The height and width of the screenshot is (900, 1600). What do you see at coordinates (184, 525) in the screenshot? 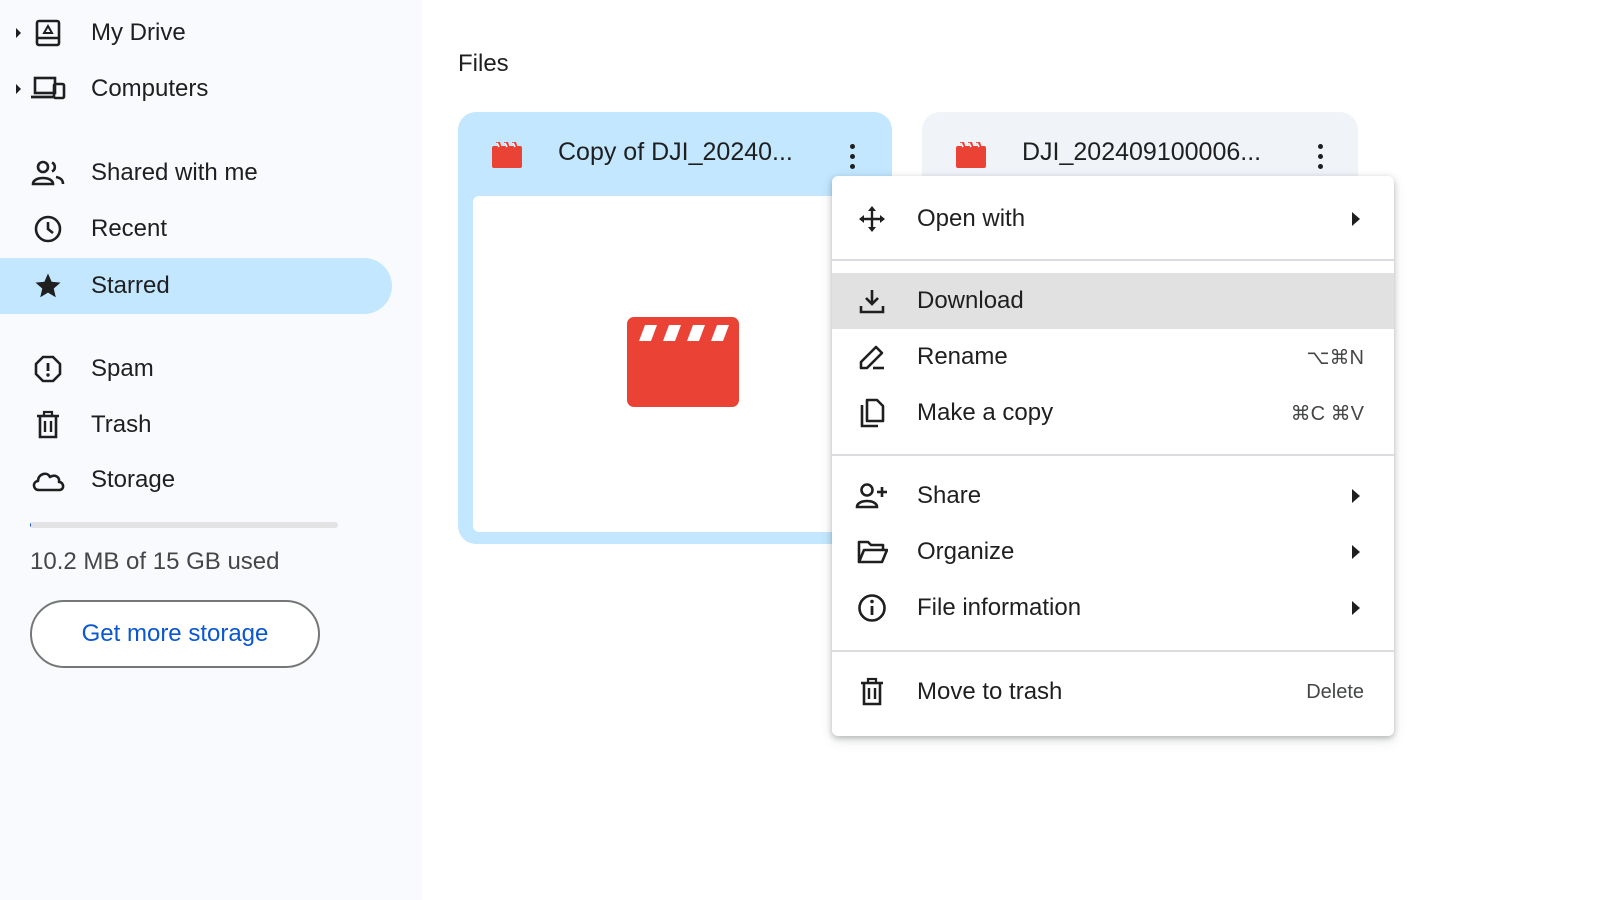
I see `storage-usage-bar` at bounding box center [184, 525].